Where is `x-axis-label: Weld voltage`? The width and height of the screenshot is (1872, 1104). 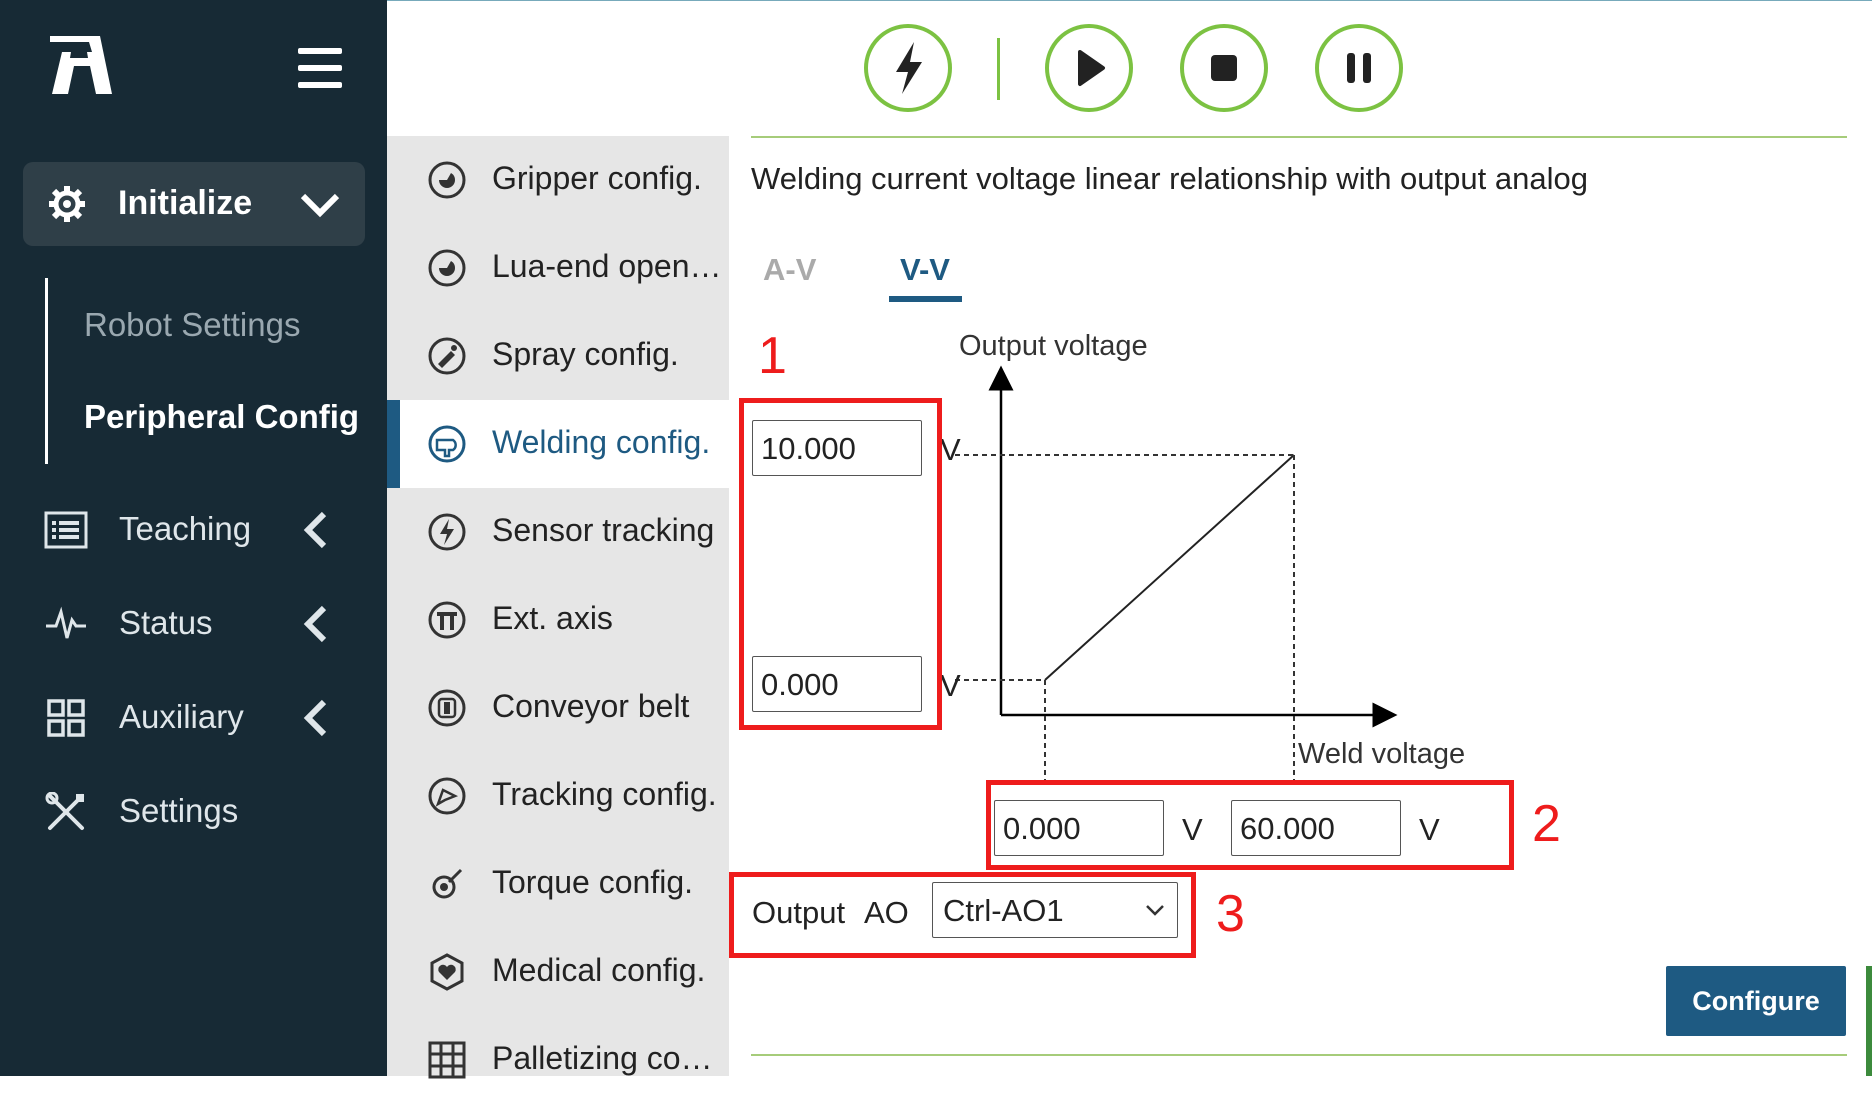
x-axis-label: Weld voltage is located at coordinates (1382, 754).